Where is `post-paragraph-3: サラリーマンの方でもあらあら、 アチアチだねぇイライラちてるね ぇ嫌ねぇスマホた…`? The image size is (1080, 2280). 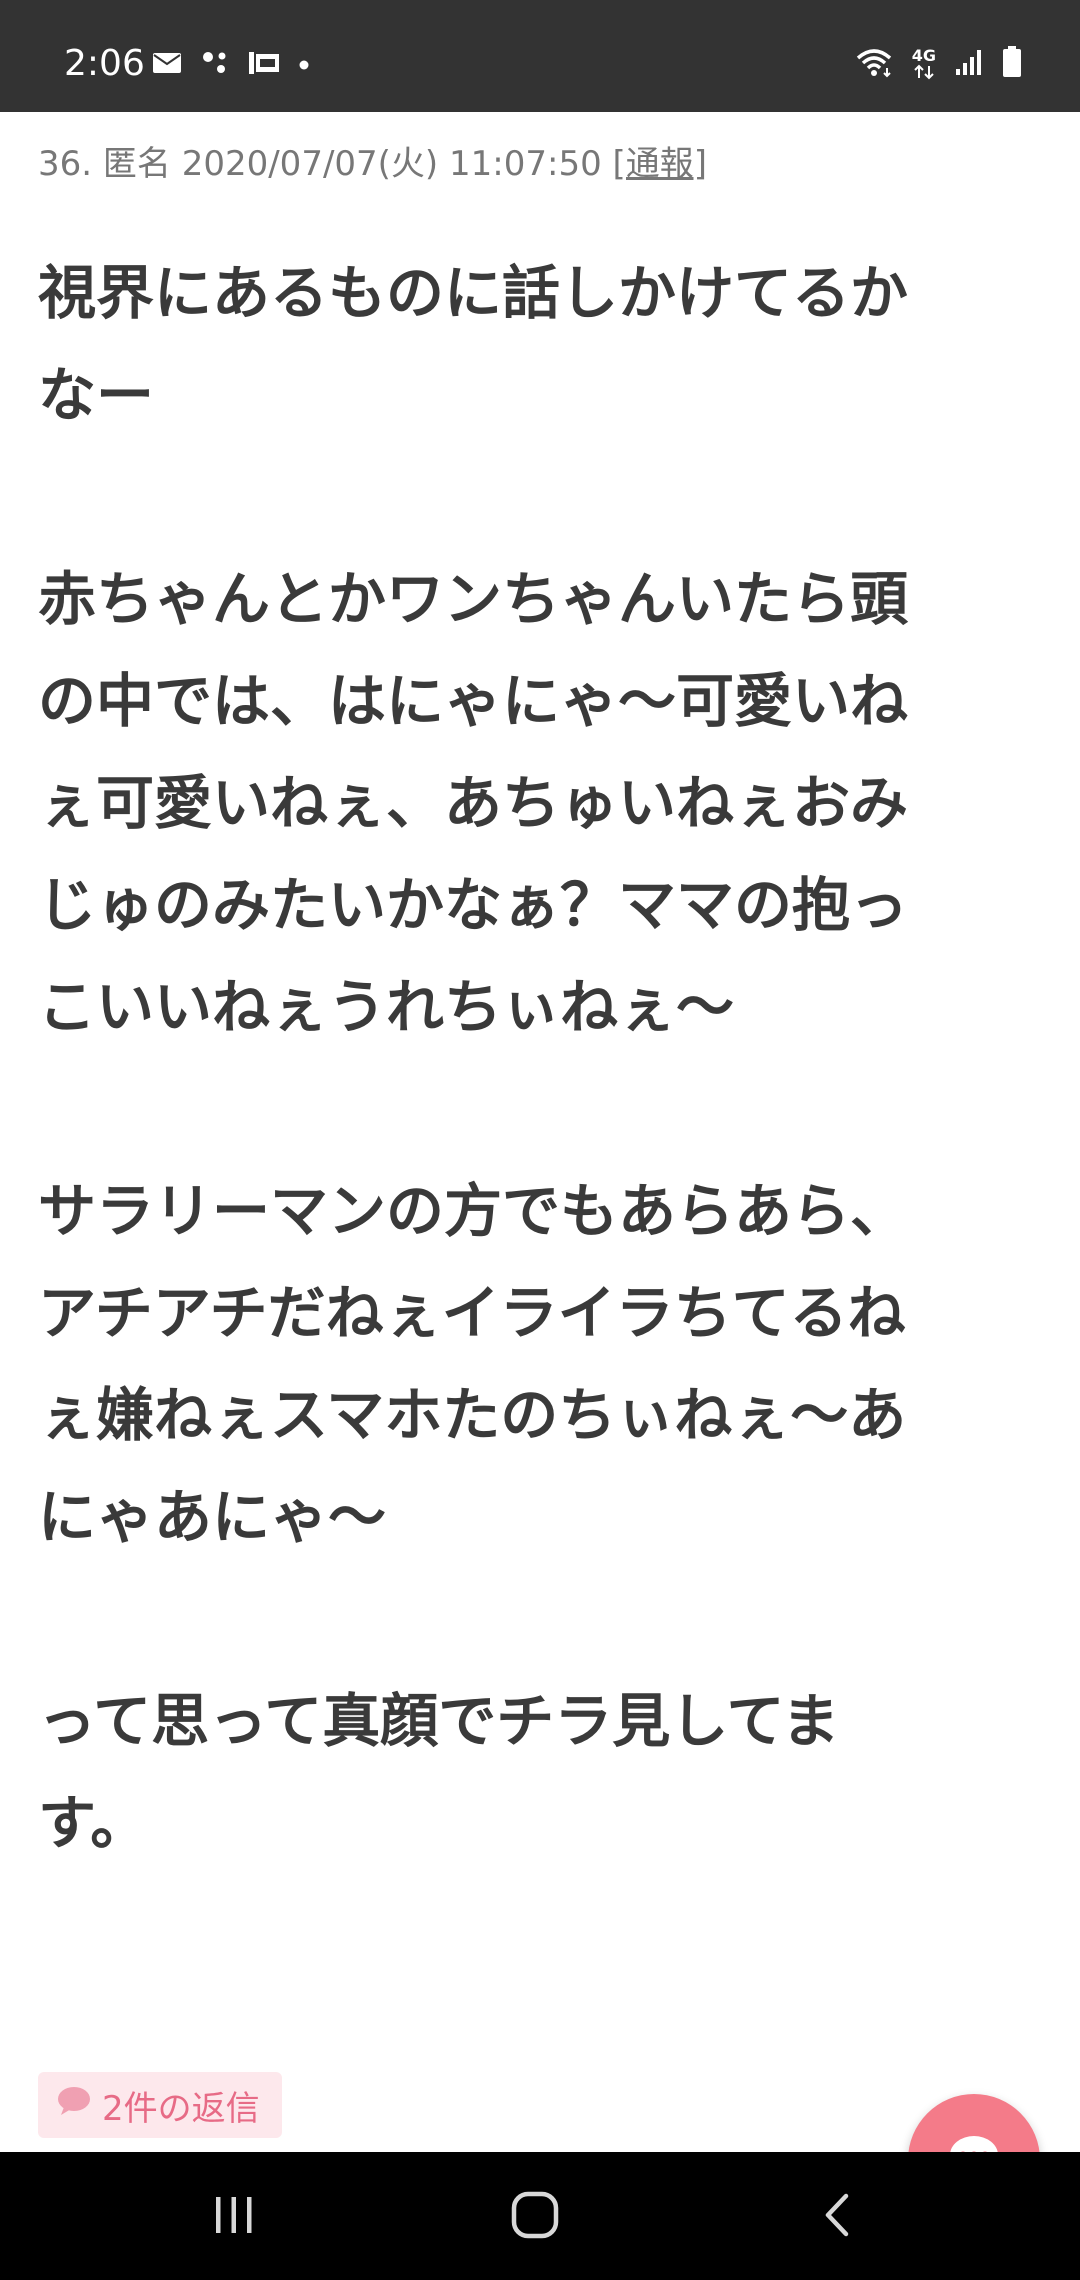 post-paragraph-3: サラリーマンの方でもあらあら、 アチアチだねぇイライラちてるね ぇ嫌ねぇスマホた… is located at coordinates (473, 1364).